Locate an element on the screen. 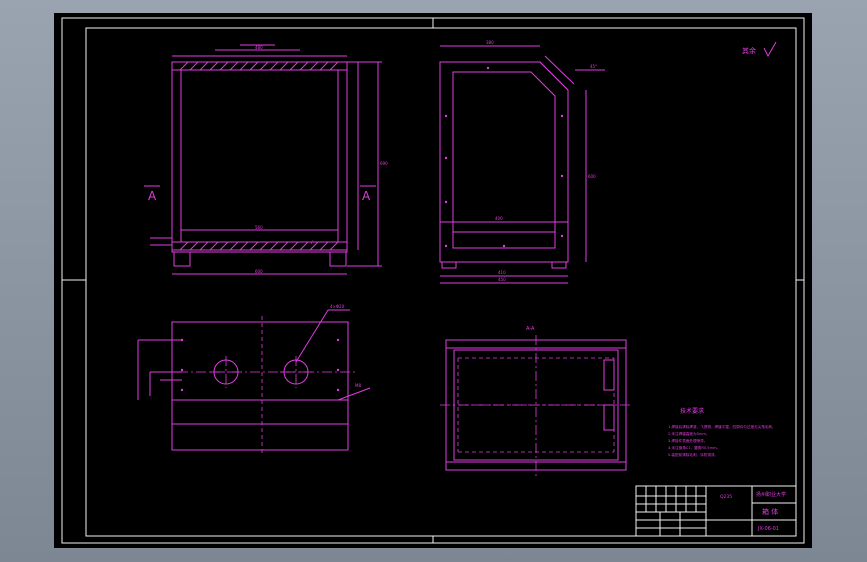 The image size is (867, 562). roughness-note: 其余 is located at coordinates (749, 50).